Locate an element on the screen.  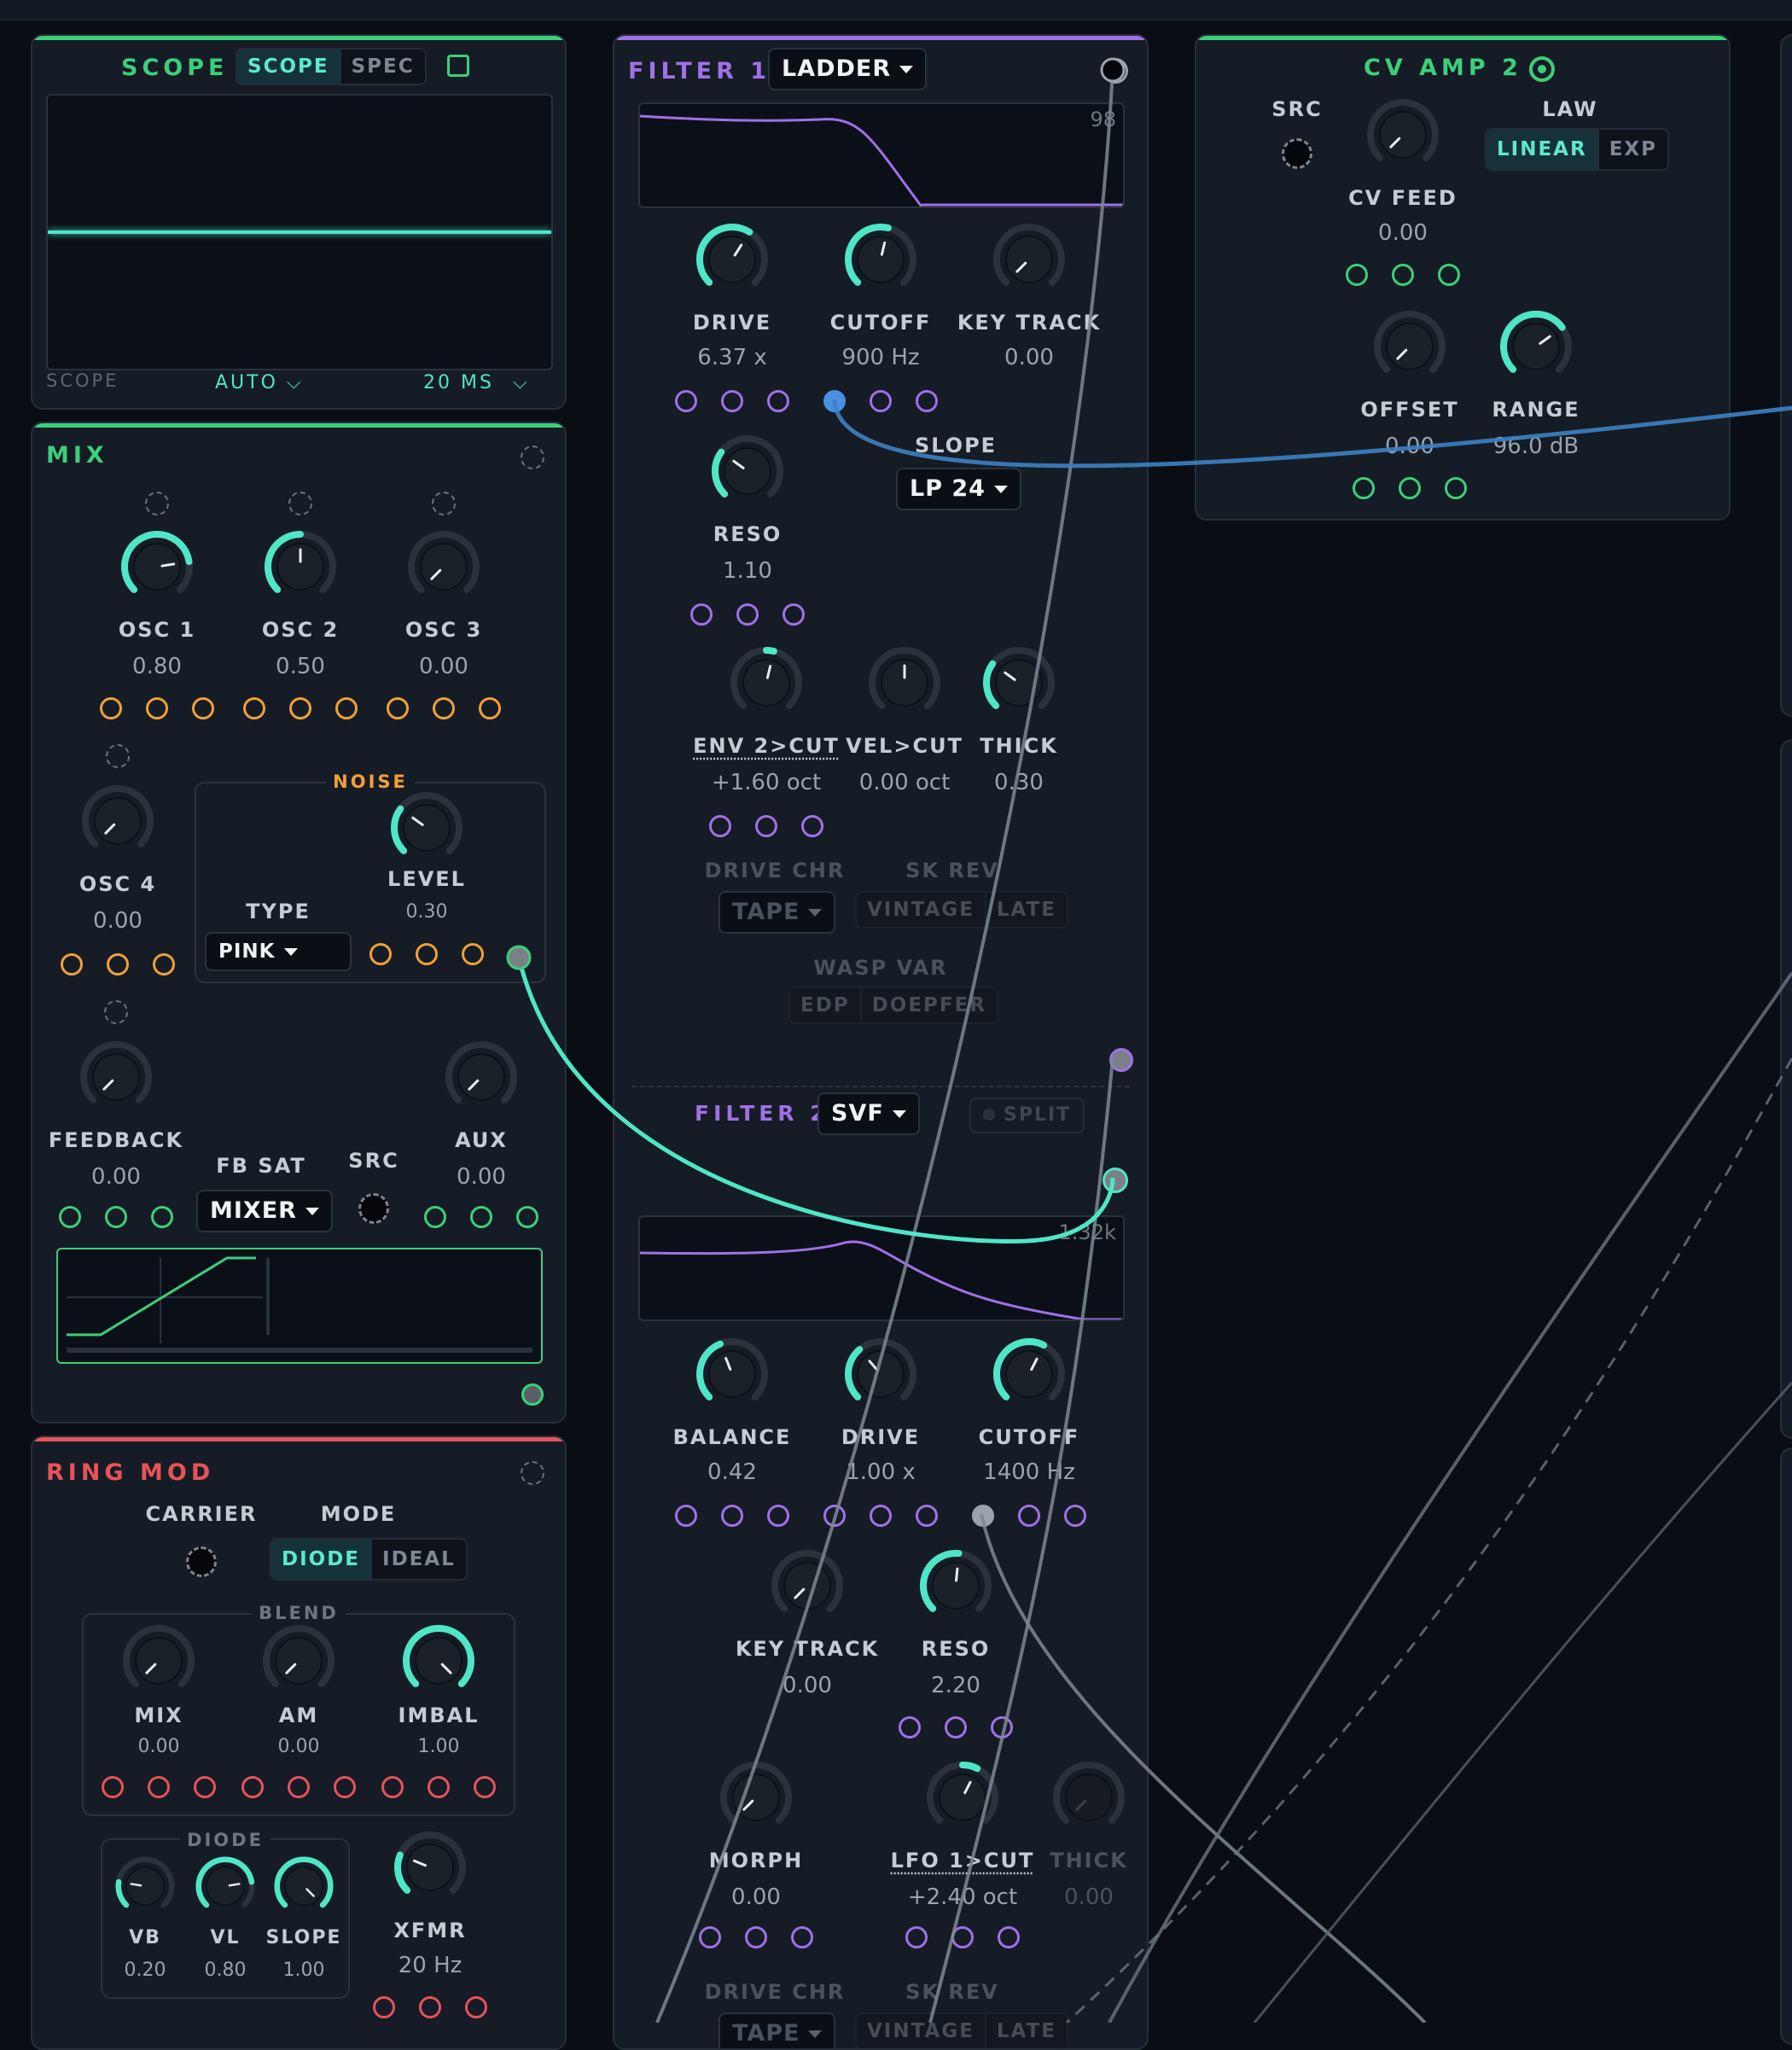
filter1-velcut-knob is located at coordinates (905, 682).